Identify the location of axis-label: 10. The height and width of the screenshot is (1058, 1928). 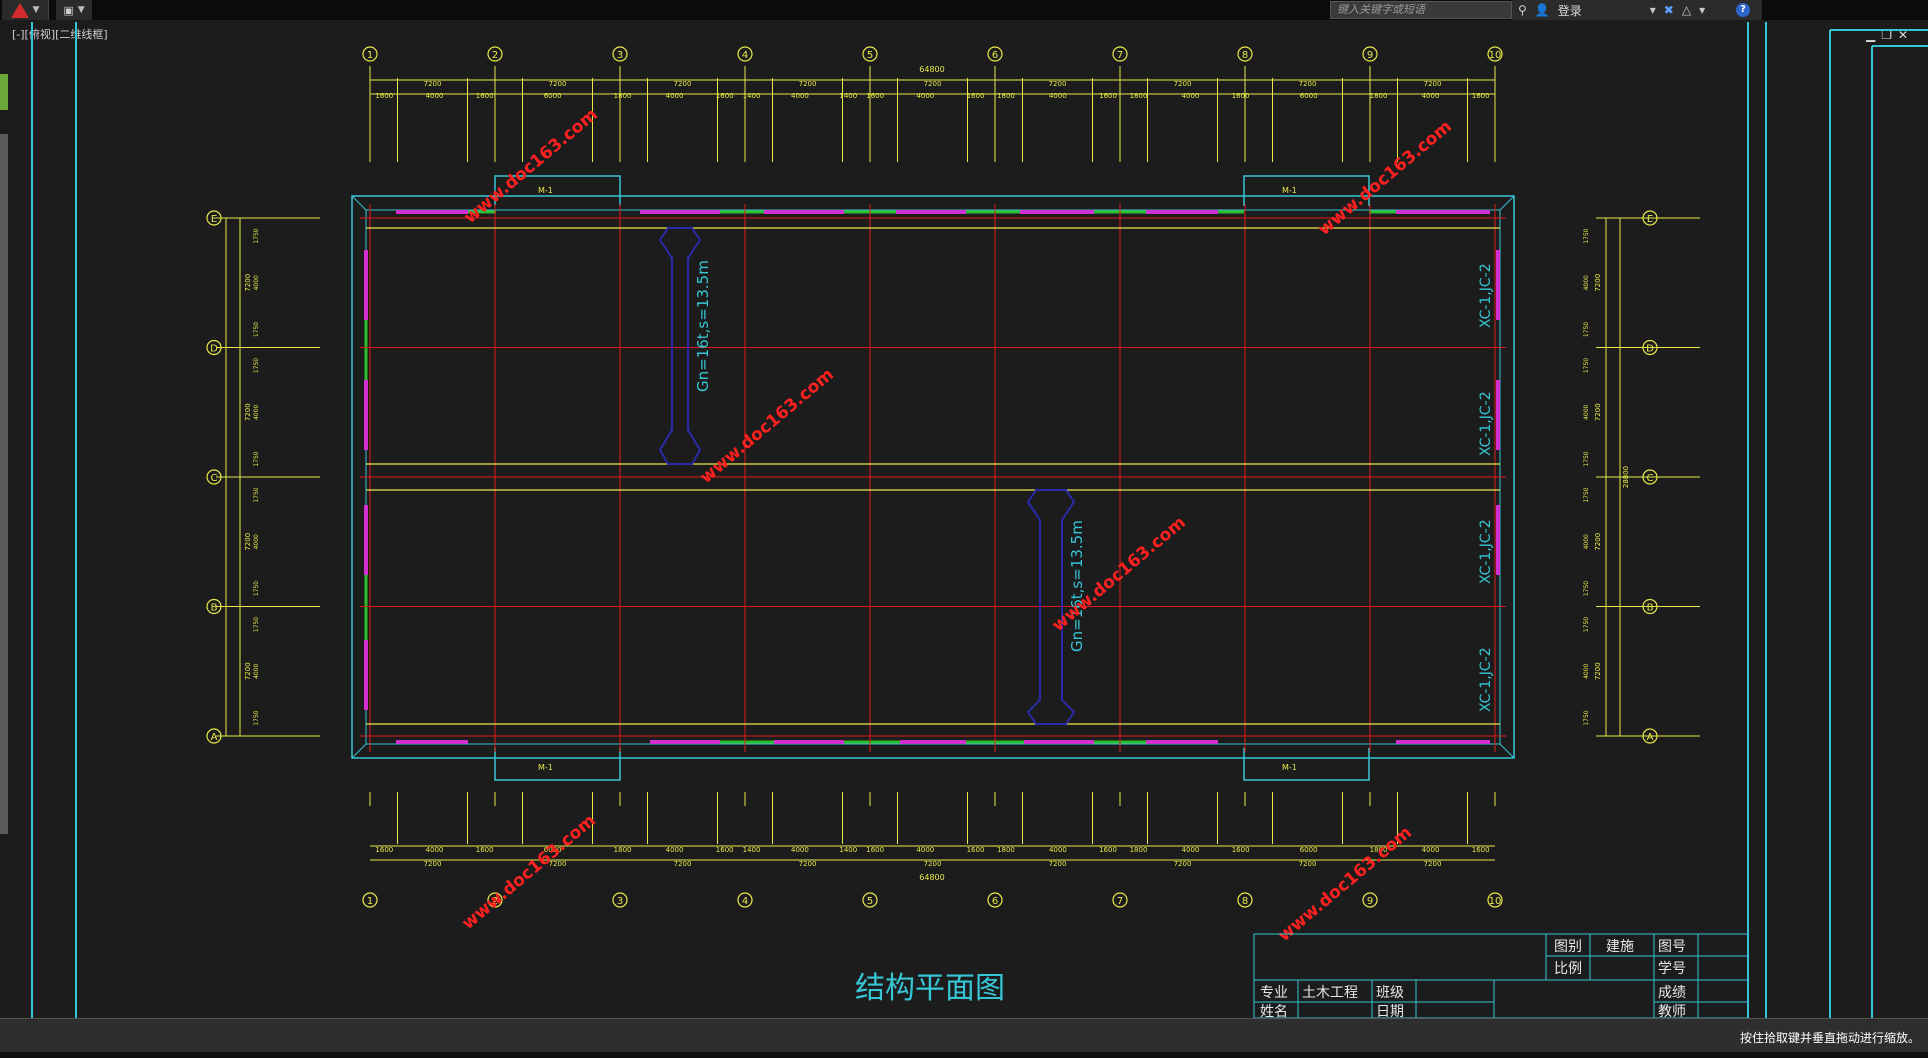
(1495, 901).